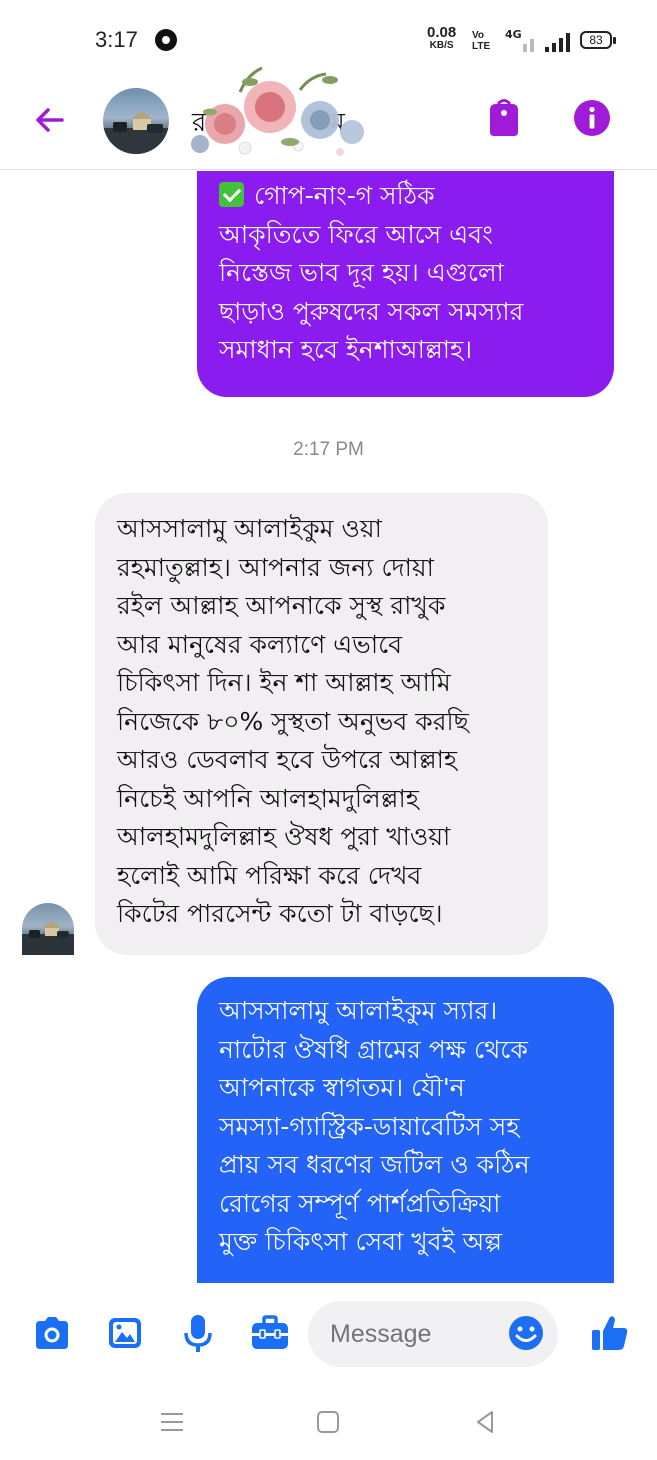  What do you see at coordinates (275, 567) in the screenshot?
I see `message-line: রহমাতুল্লাহ। আপনার জন্য দোয়া` at bounding box center [275, 567].